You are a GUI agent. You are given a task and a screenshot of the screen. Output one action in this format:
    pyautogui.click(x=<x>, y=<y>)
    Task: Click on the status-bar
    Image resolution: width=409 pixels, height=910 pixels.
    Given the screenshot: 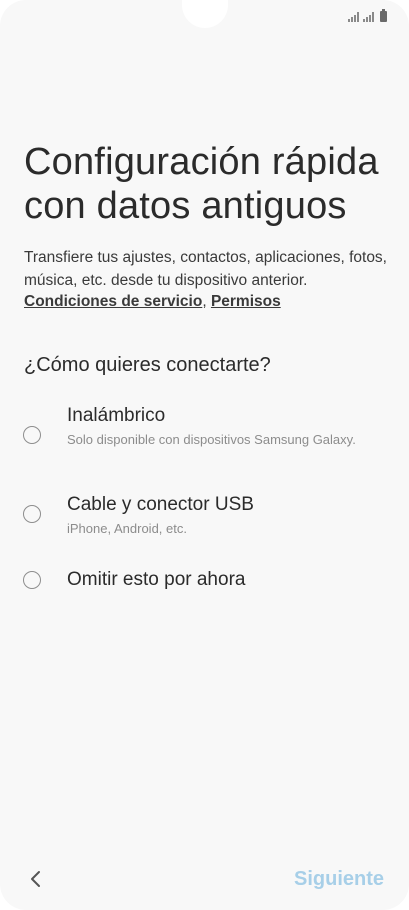 What is the action you would take?
    pyautogui.click(x=367, y=15)
    